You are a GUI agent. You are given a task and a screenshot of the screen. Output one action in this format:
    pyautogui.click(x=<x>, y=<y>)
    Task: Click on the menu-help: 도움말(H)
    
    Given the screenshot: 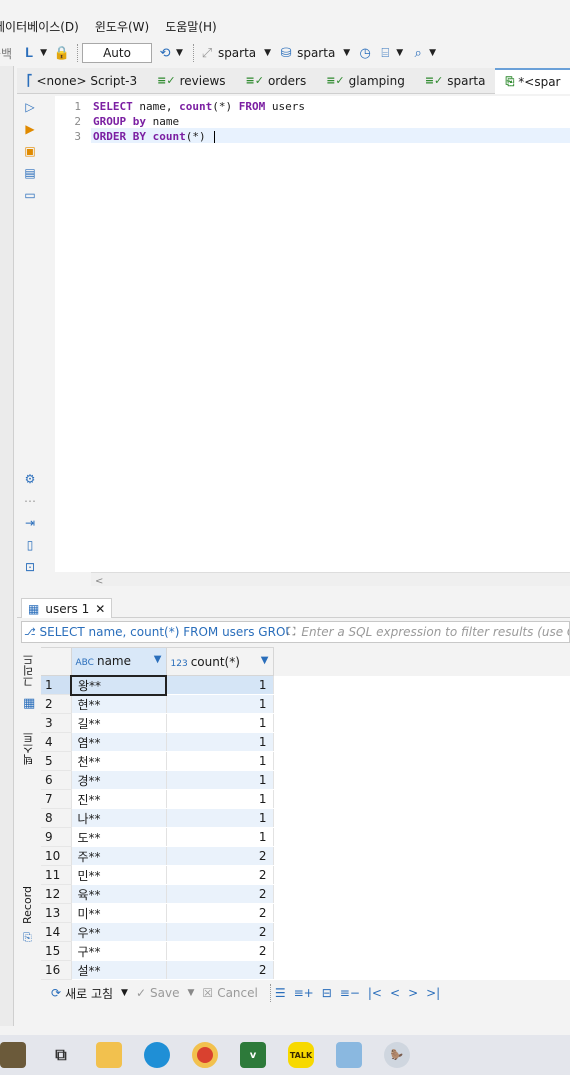 What is the action you would take?
    pyautogui.click(x=191, y=26)
    